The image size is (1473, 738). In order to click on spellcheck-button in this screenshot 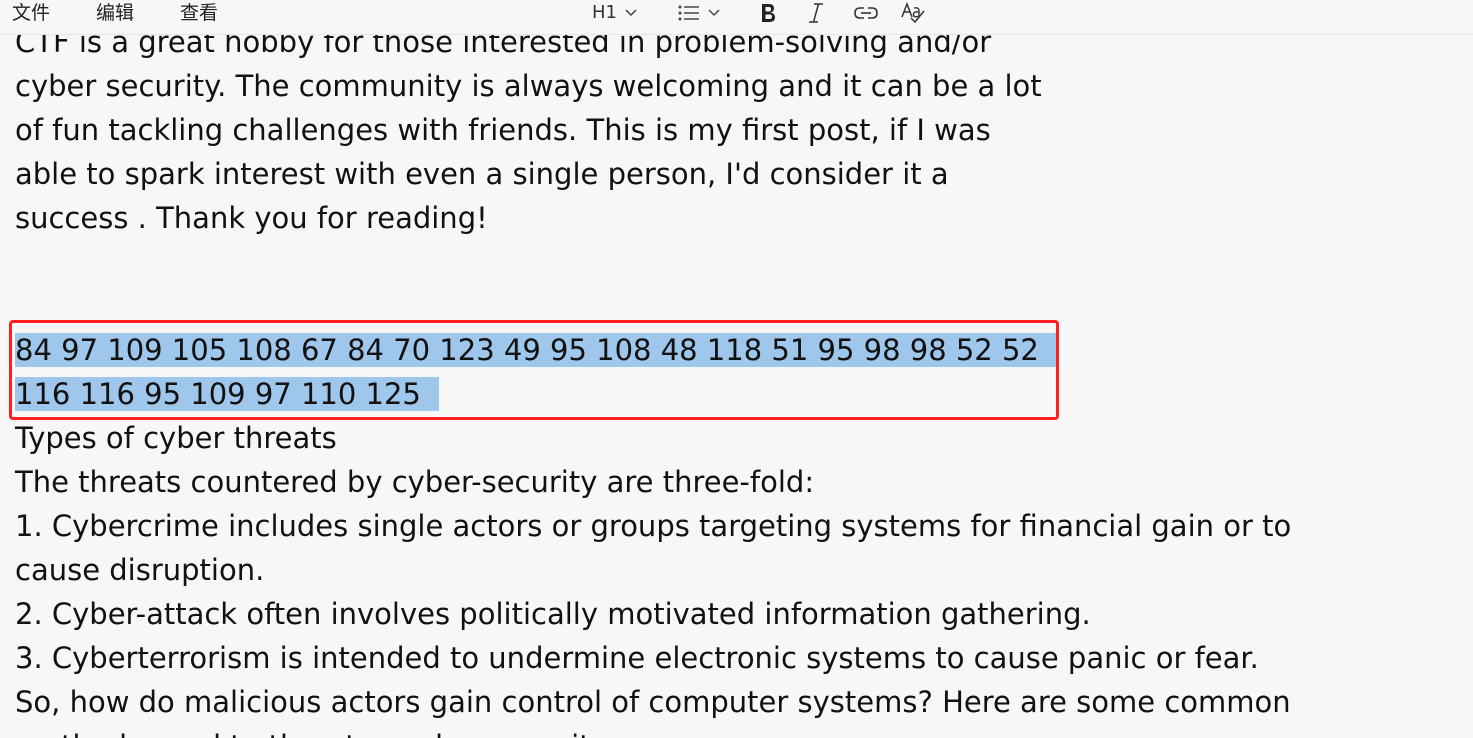, I will do `click(913, 13)`.